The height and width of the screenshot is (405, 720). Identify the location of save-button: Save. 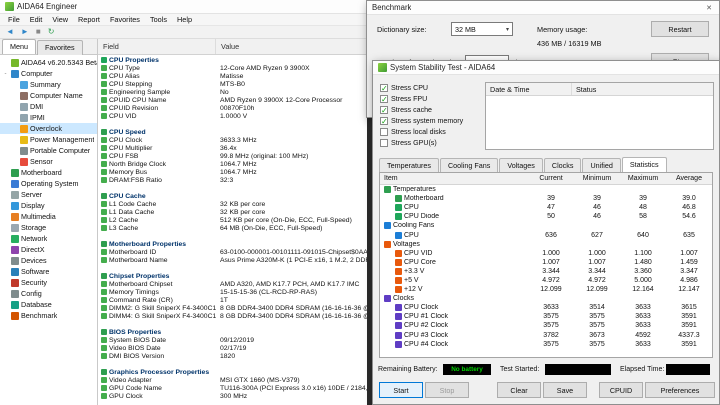
(565, 390).